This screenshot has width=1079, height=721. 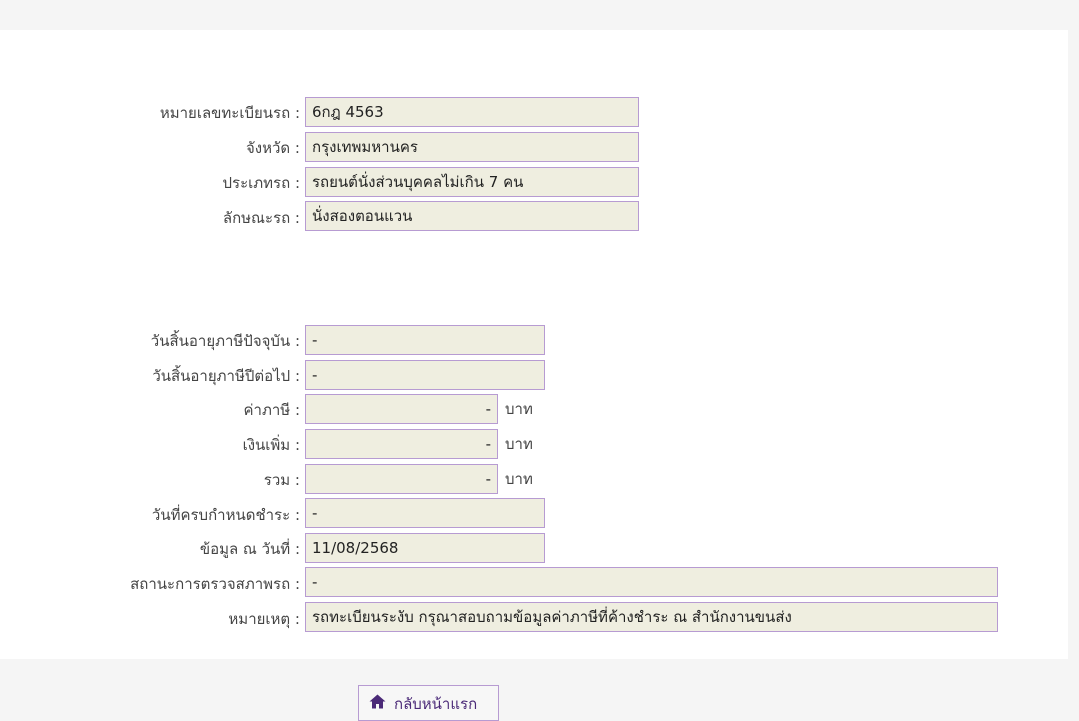 What do you see at coordinates (519, 409) in the screenshot?
I see `tax-unit: บาท` at bounding box center [519, 409].